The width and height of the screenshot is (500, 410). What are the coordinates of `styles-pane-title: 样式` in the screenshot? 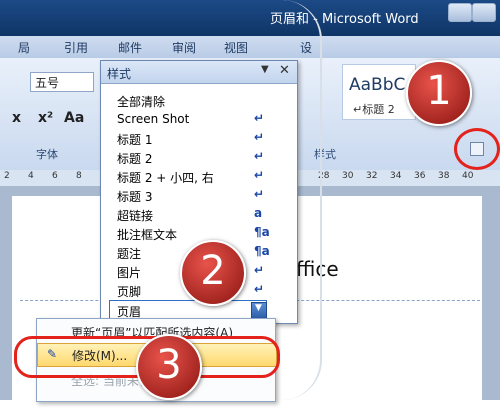 It's located at (119, 74).